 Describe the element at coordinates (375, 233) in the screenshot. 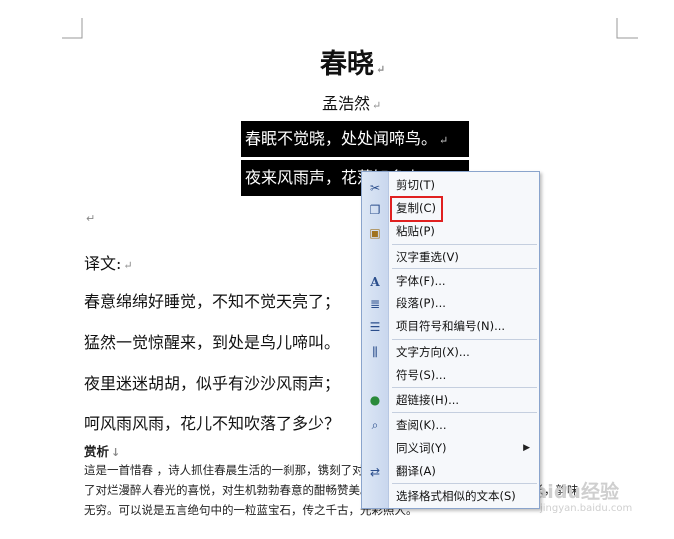

I see `paste-icon: ▣` at that location.